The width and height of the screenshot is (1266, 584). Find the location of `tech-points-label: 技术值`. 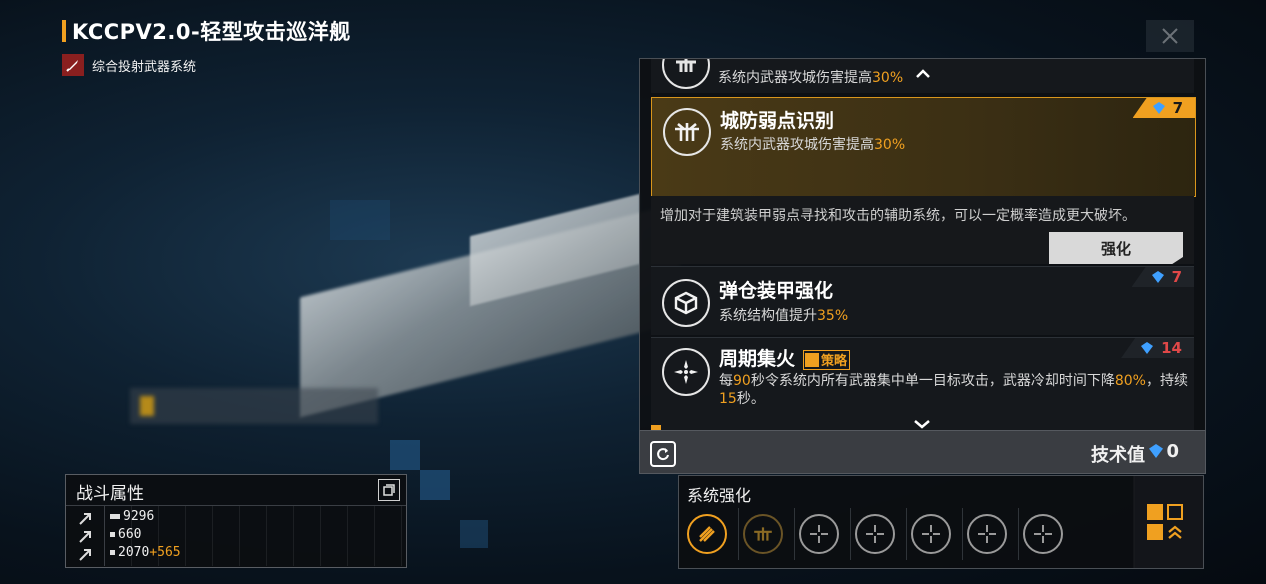

tech-points-label: 技术值 is located at coordinates (1118, 455).